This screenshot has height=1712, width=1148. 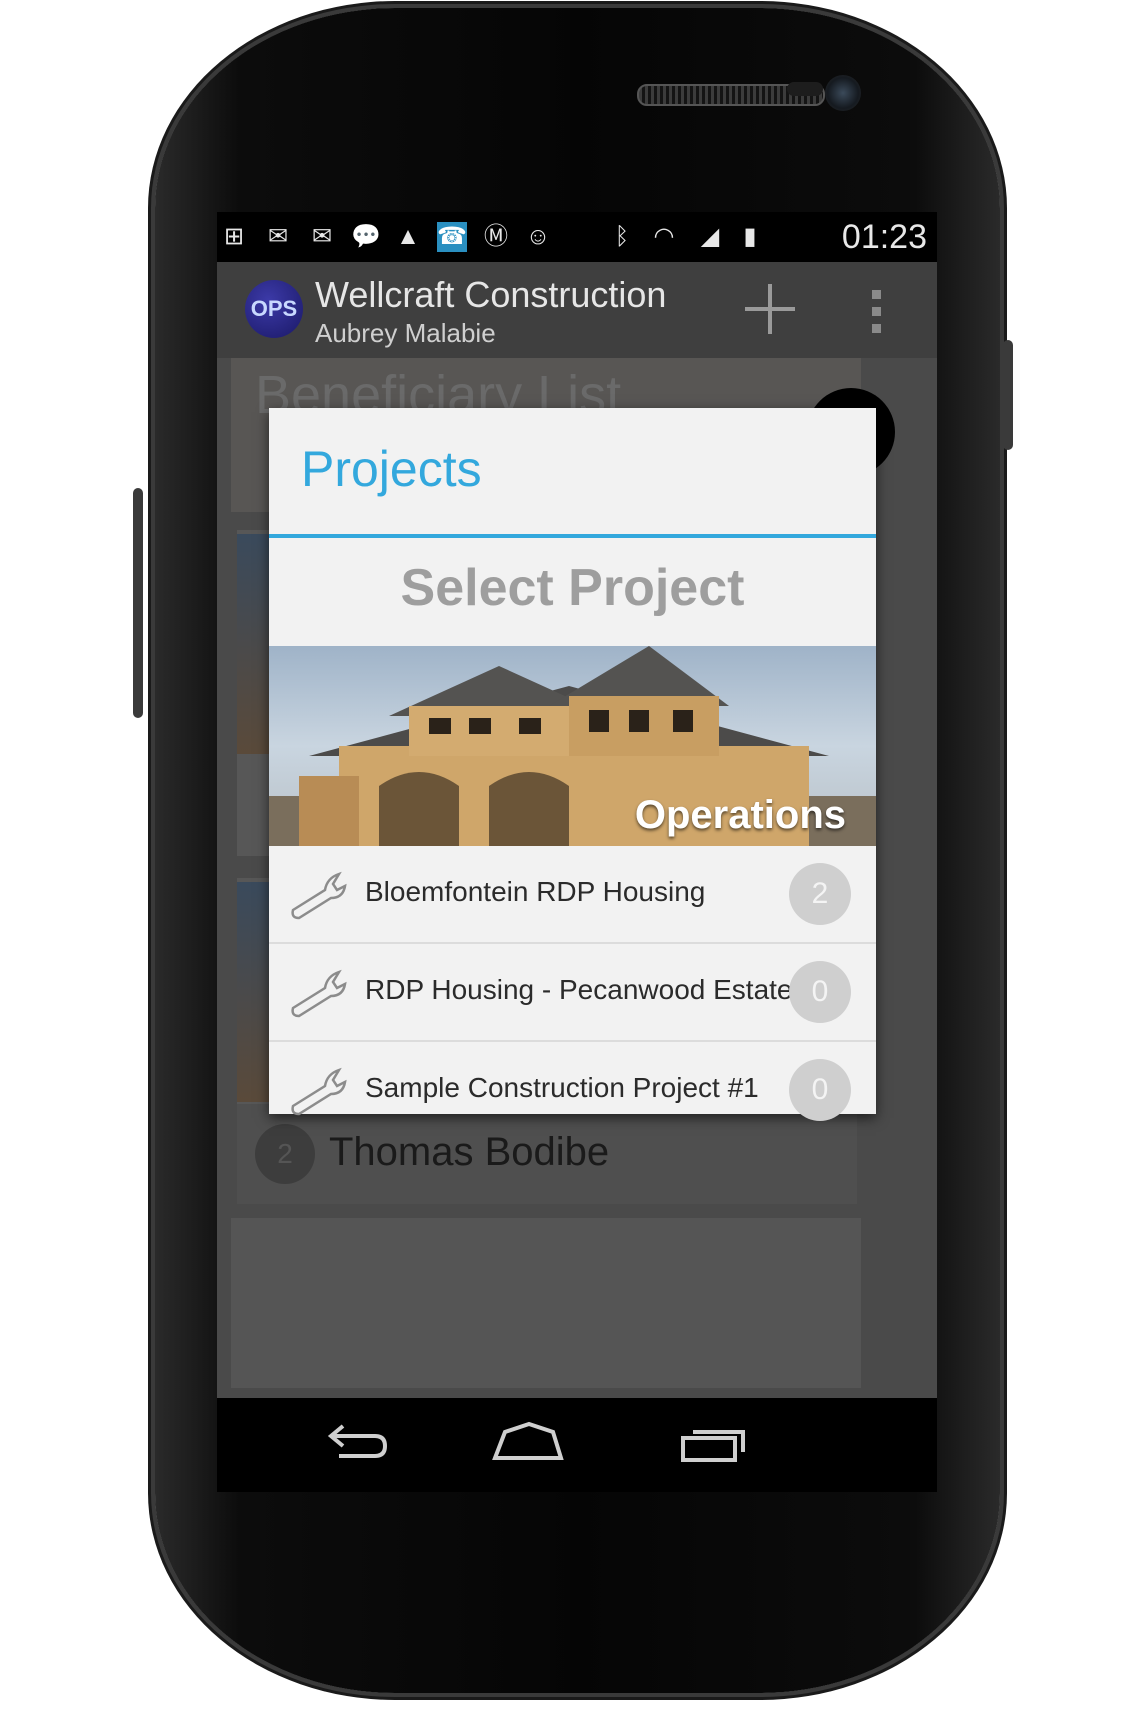 I want to click on project-row: RDP Housing - Pecanwood Estate 0, so click(x=572, y=993).